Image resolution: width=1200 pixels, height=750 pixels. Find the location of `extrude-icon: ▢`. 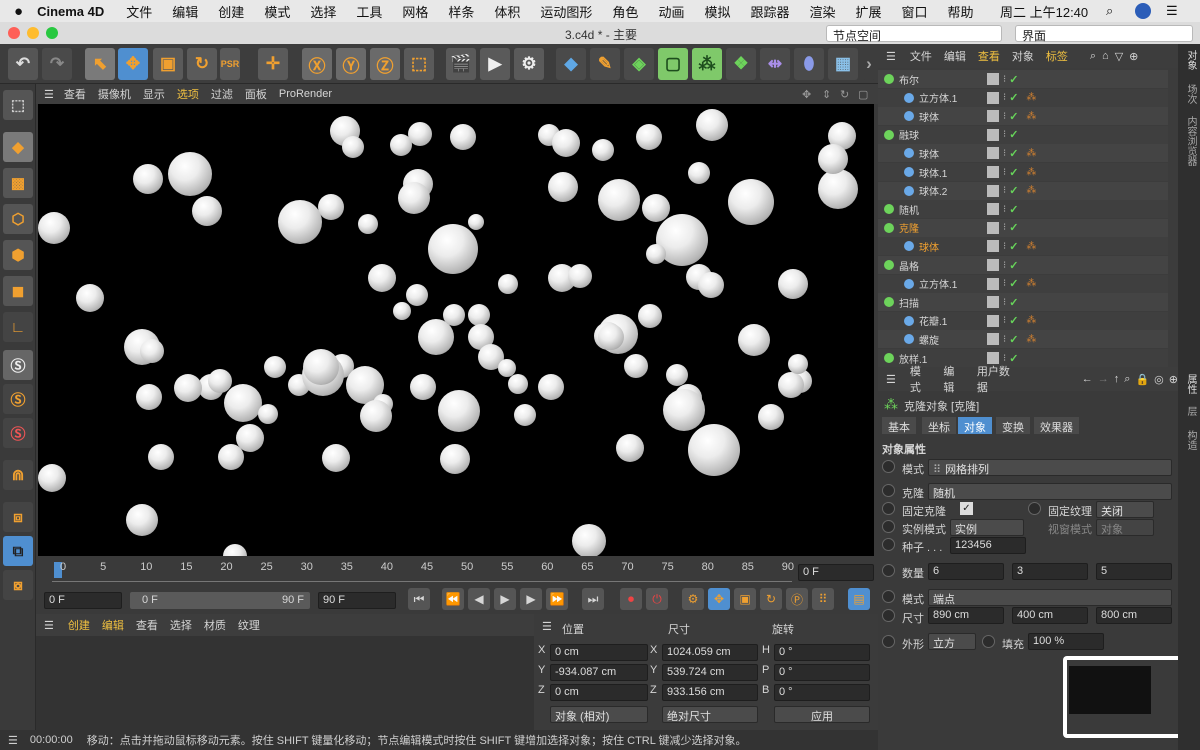

extrude-icon: ▢ is located at coordinates (673, 64).